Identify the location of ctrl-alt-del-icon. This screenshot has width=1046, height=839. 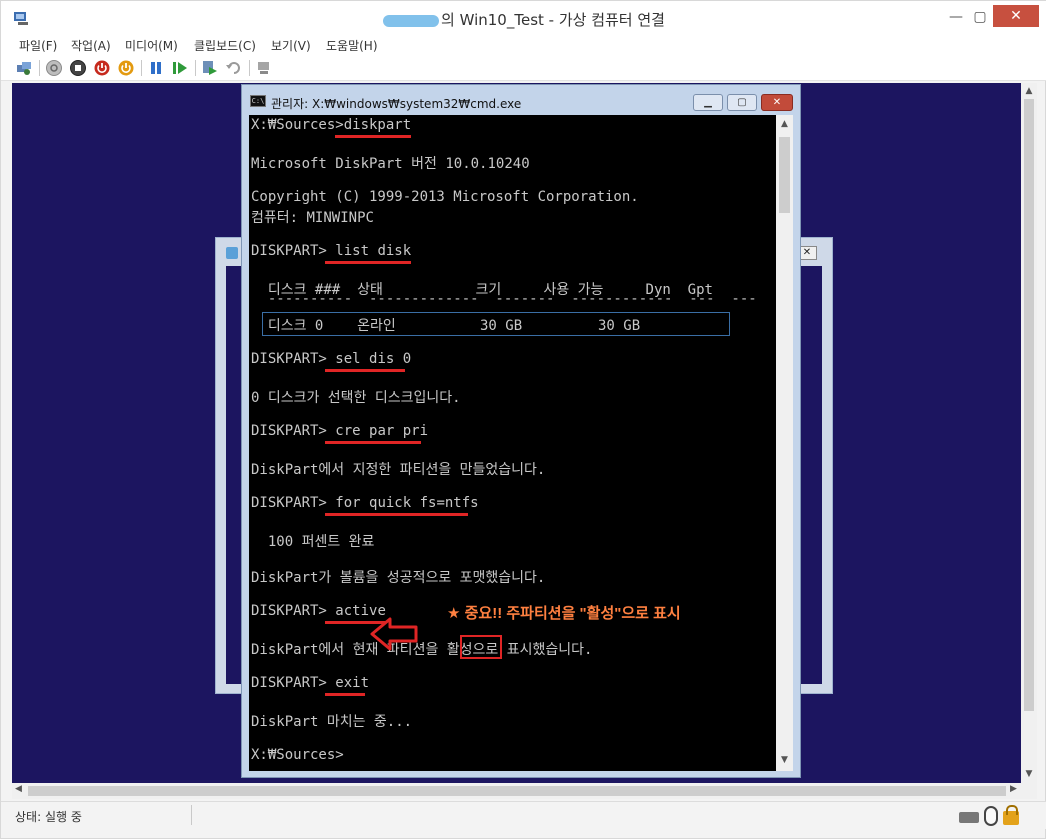
(24, 68).